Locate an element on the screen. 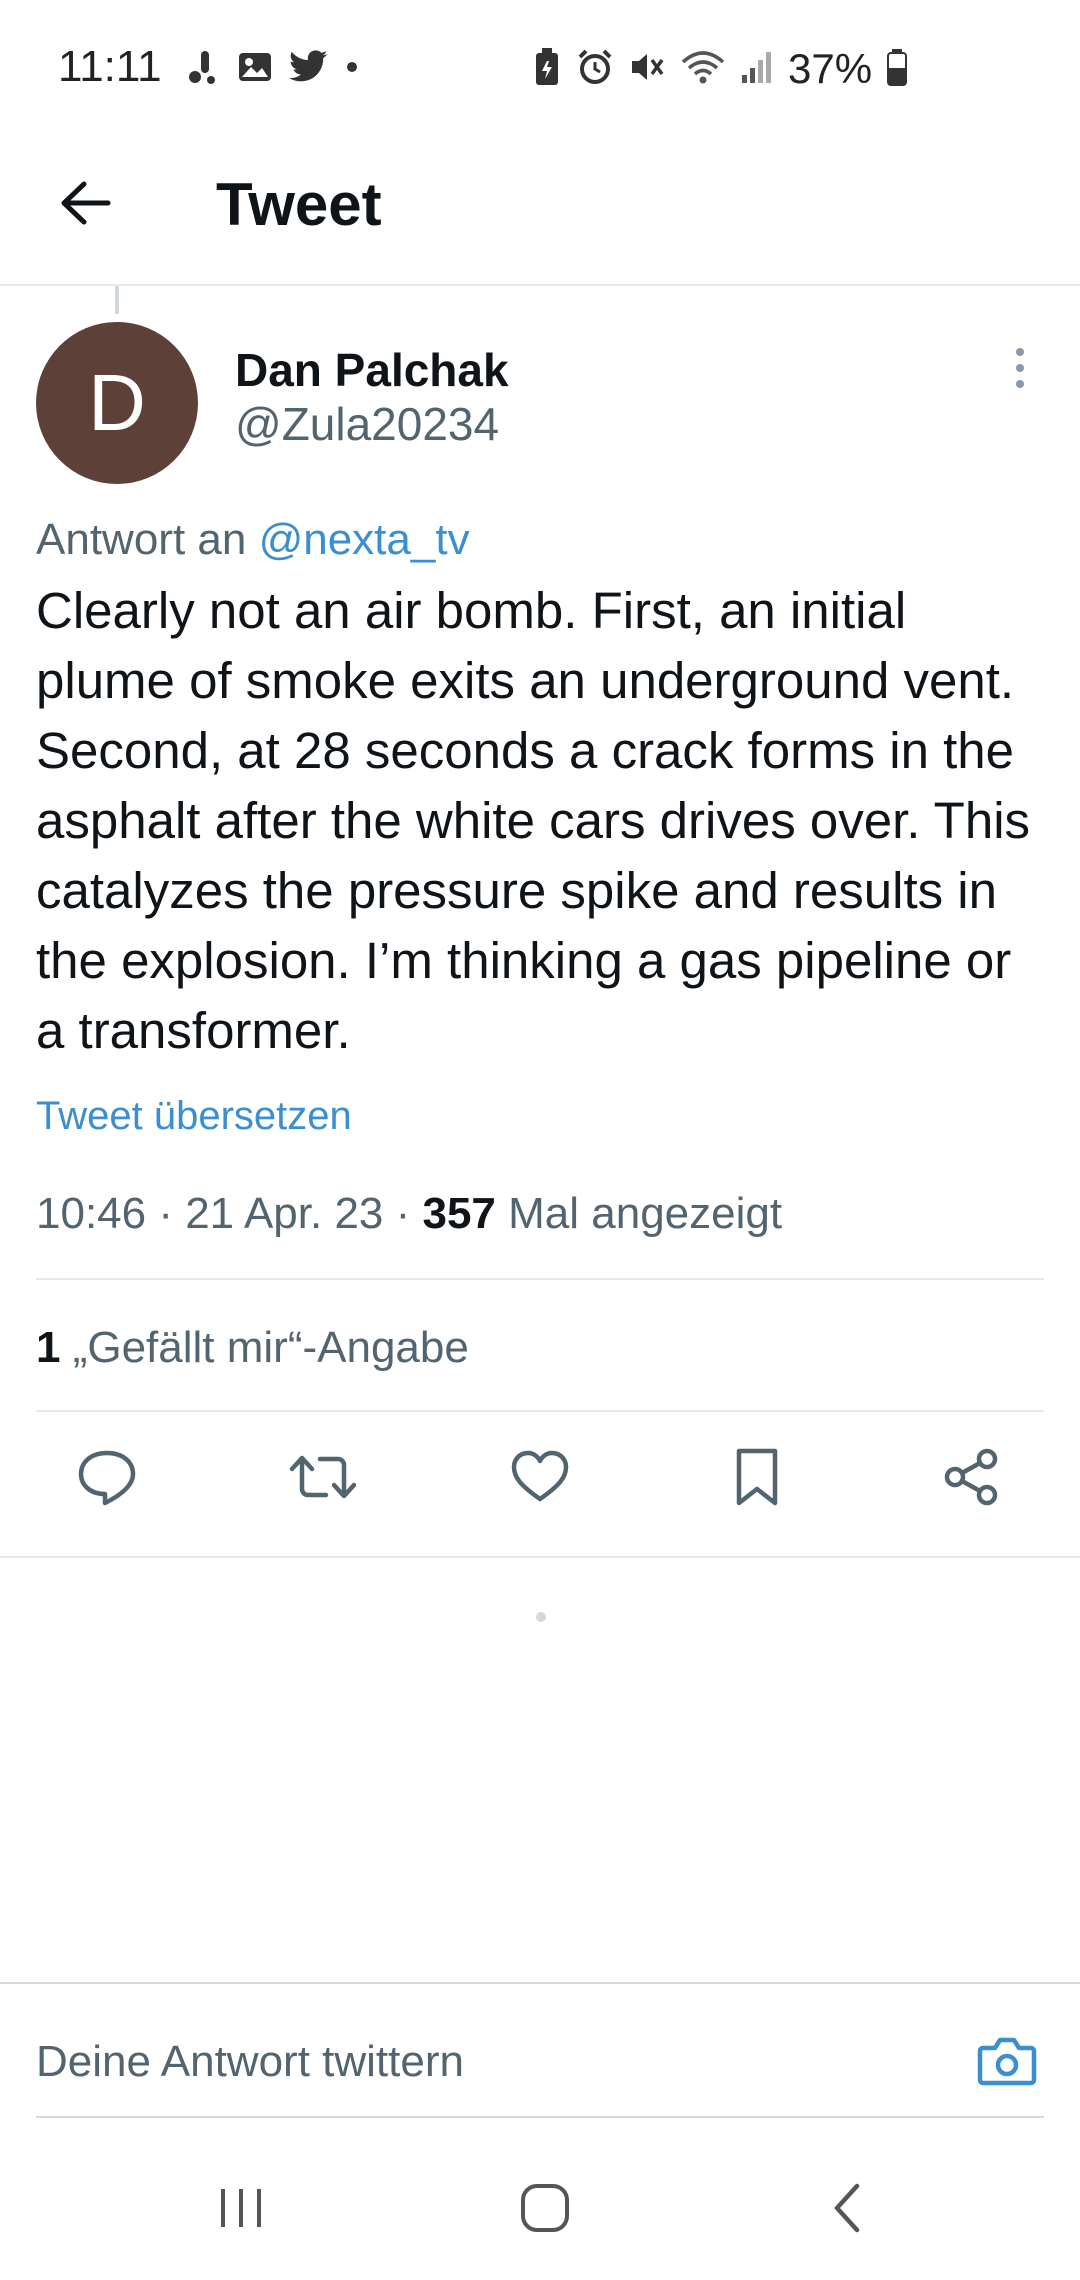 This screenshot has height=2280, width=1080. views-count: 357 is located at coordinates (459, 1213).